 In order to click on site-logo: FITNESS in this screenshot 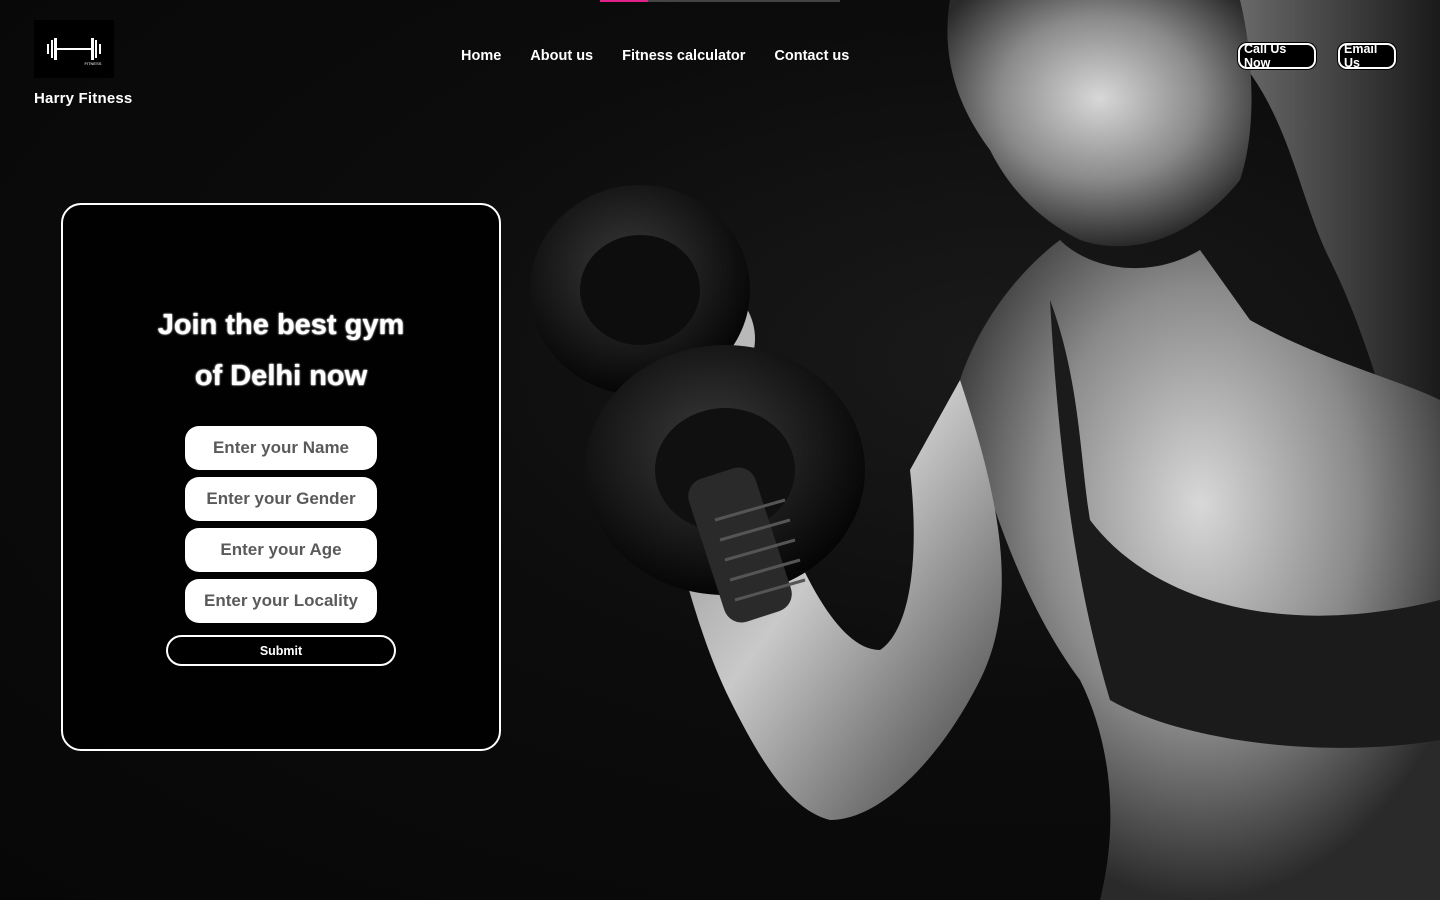, I will do `click(74, 49)`.